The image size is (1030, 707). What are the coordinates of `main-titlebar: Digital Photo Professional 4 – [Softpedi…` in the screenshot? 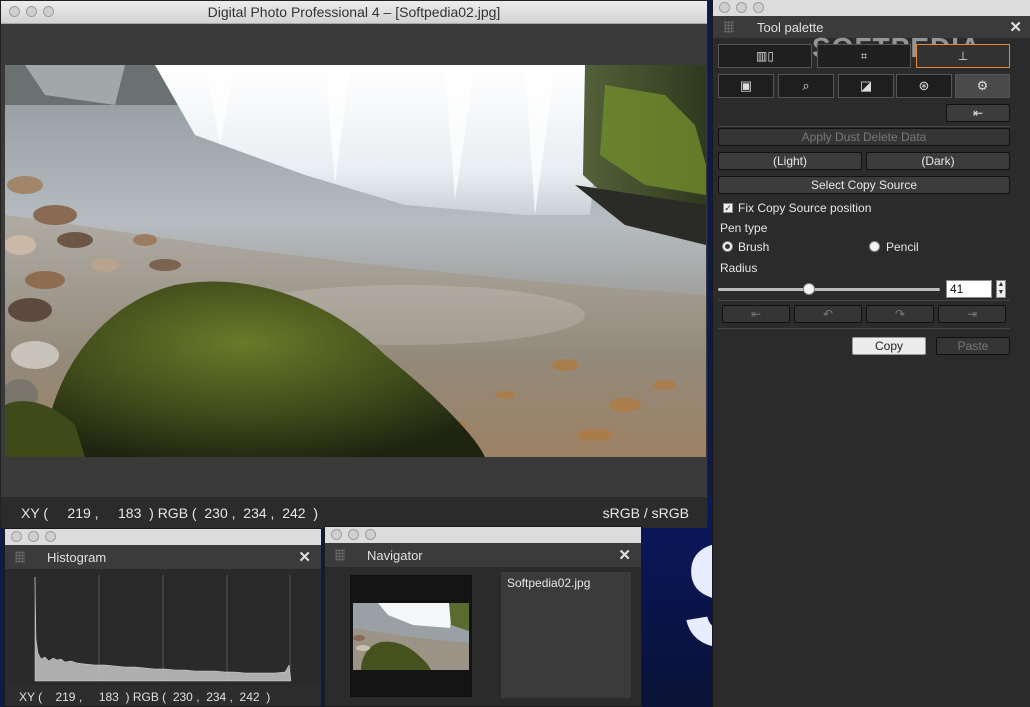 It's located at (354, 12).